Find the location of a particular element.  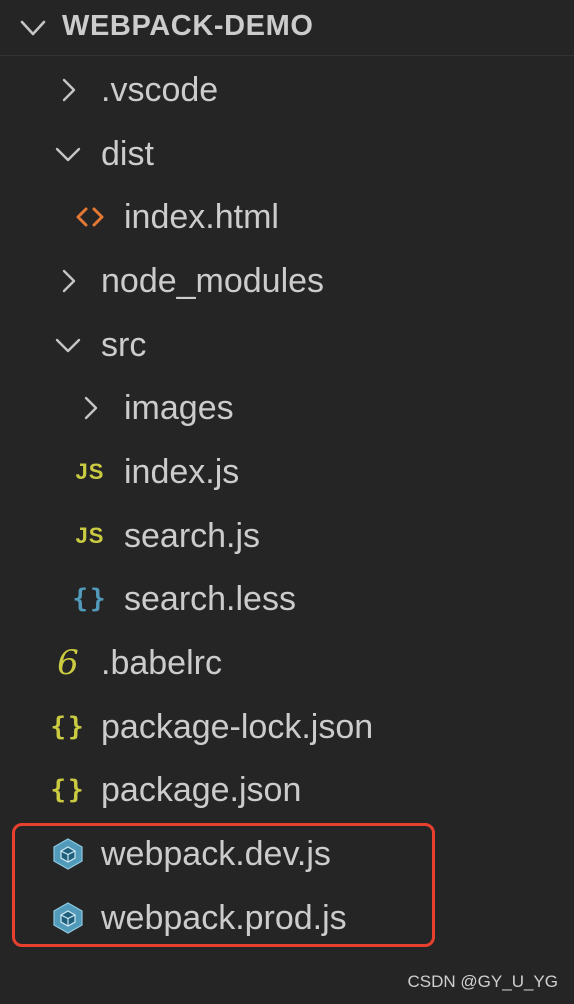

tree-item-src-folder: src is located at coordinates (287, 345).